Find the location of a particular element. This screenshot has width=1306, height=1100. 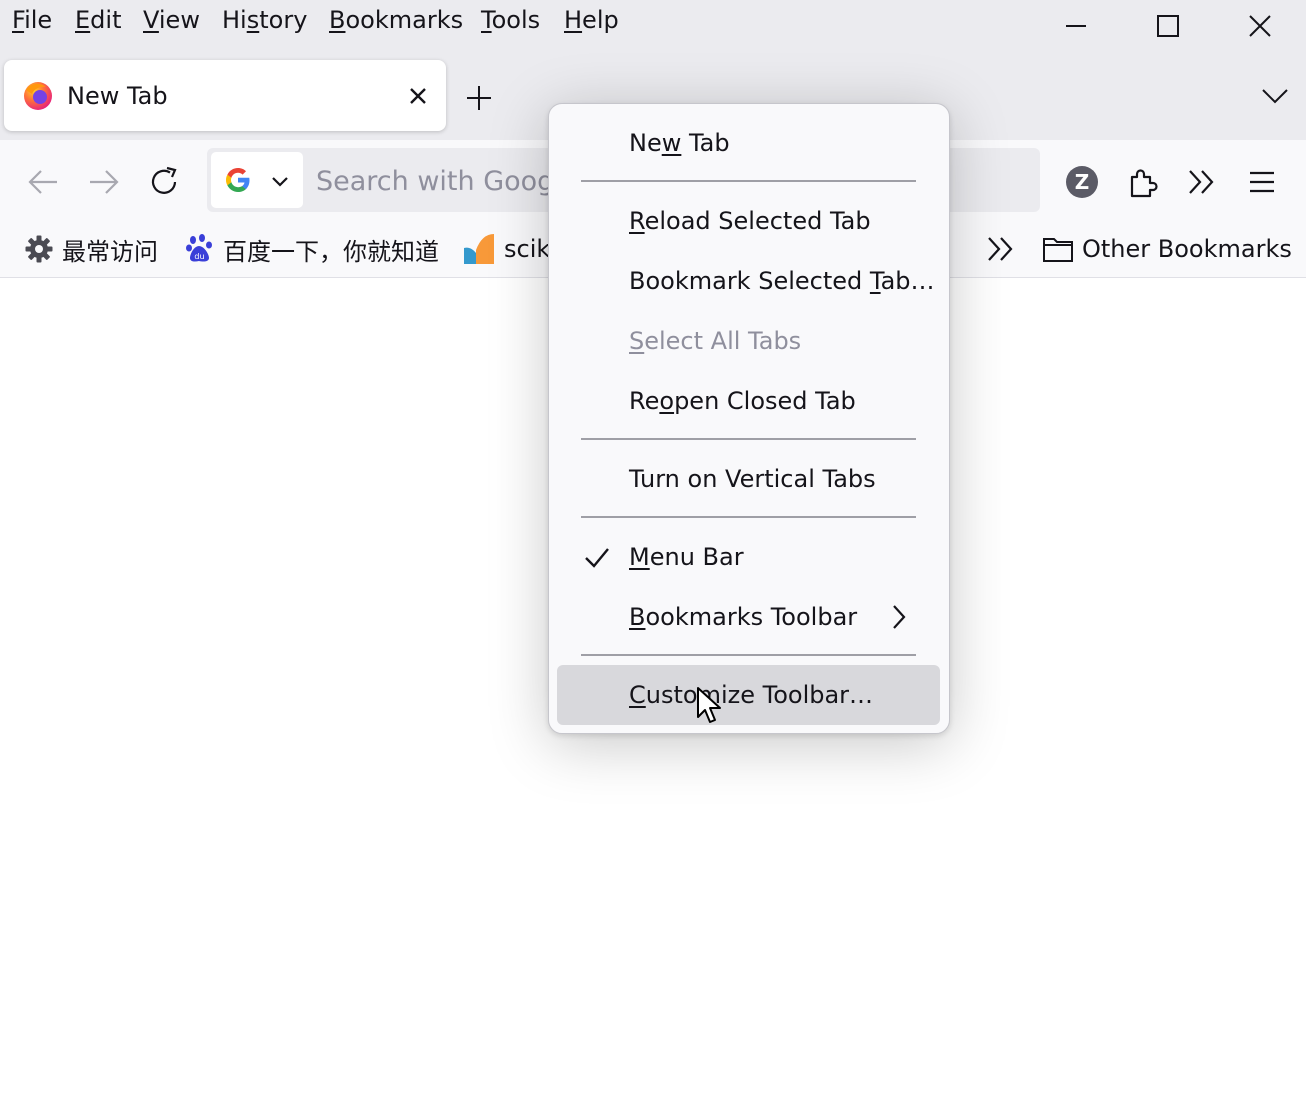

menu-item-vertical-tabs: Turn on Vertical Tabs is located at coordinates (748, 479).